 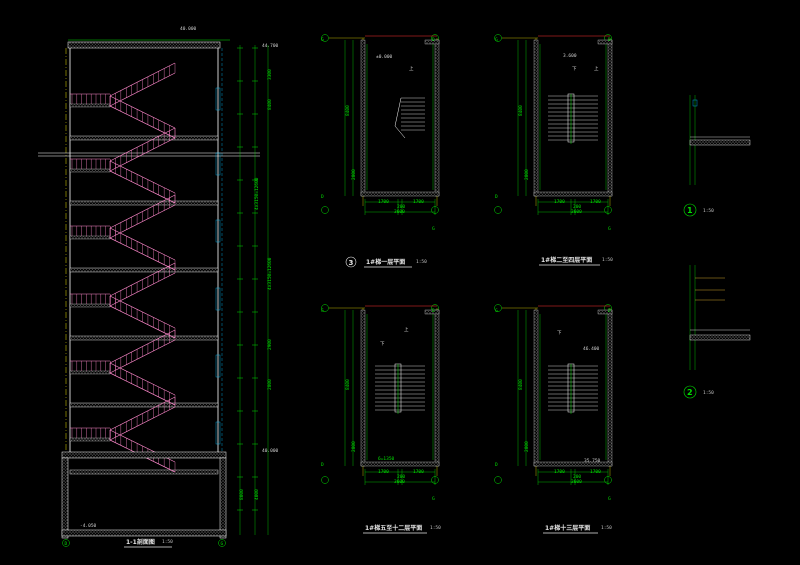 What do you see at coordinates (270, 344) in the screenshot?
I see `sec-dim-4: 2900` at bounding box center [270, 344].